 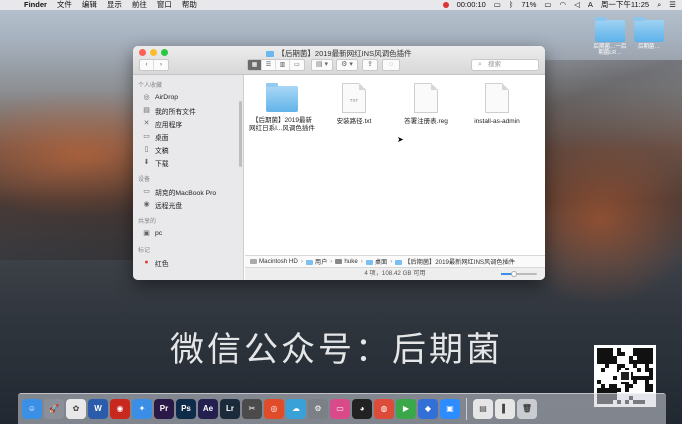 I want to click on sidebar-item-tag-red: ● 红色, so click(x=188, y=262).